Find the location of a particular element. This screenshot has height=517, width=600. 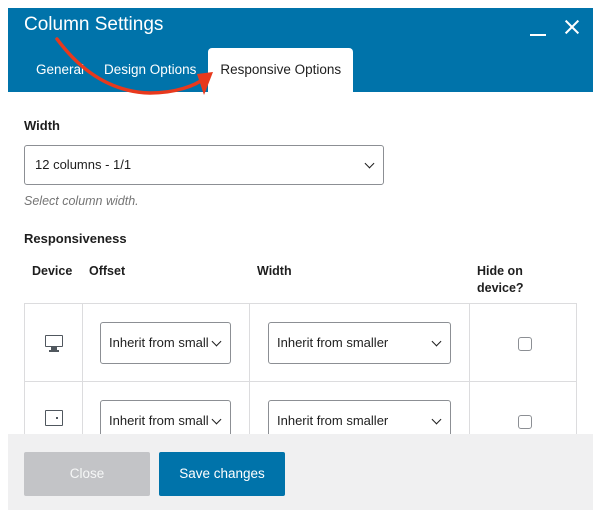

close-button: Close is located at coordinates (87, 474).